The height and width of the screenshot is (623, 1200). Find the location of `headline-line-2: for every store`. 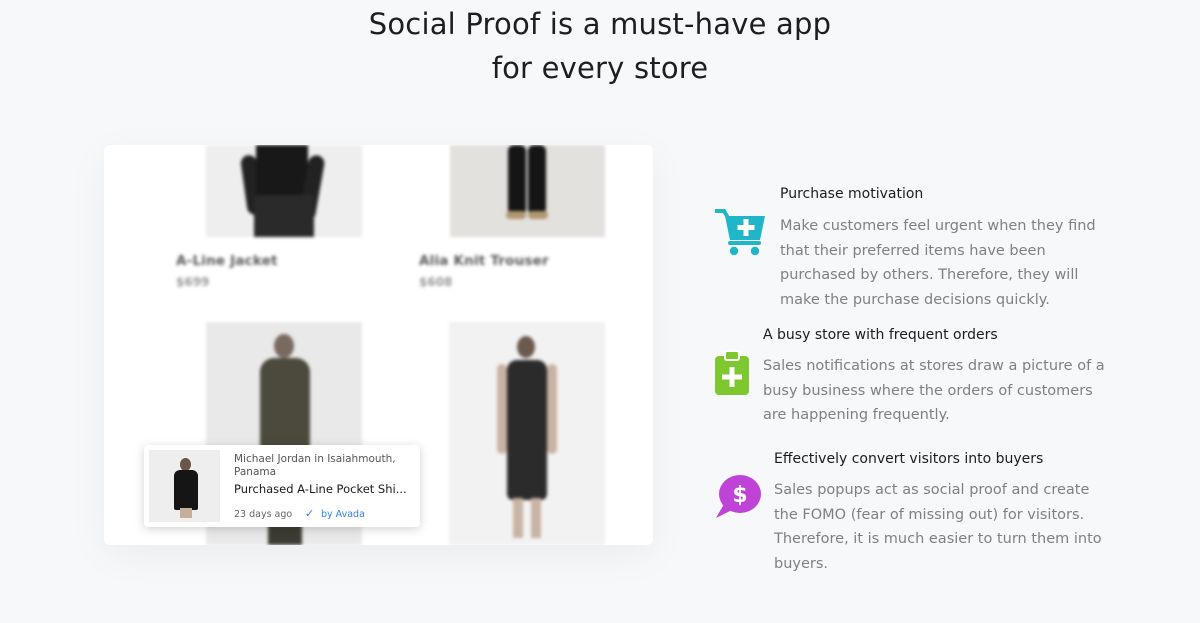

headline-line-2: for every store is located at coordinates (600, 68).